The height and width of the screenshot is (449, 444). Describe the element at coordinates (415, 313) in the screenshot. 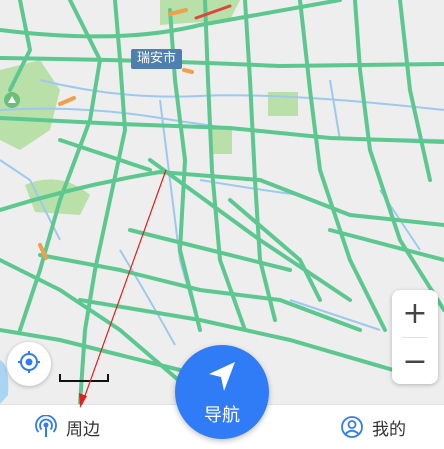

I see `zoom-in-button: +` at that location.